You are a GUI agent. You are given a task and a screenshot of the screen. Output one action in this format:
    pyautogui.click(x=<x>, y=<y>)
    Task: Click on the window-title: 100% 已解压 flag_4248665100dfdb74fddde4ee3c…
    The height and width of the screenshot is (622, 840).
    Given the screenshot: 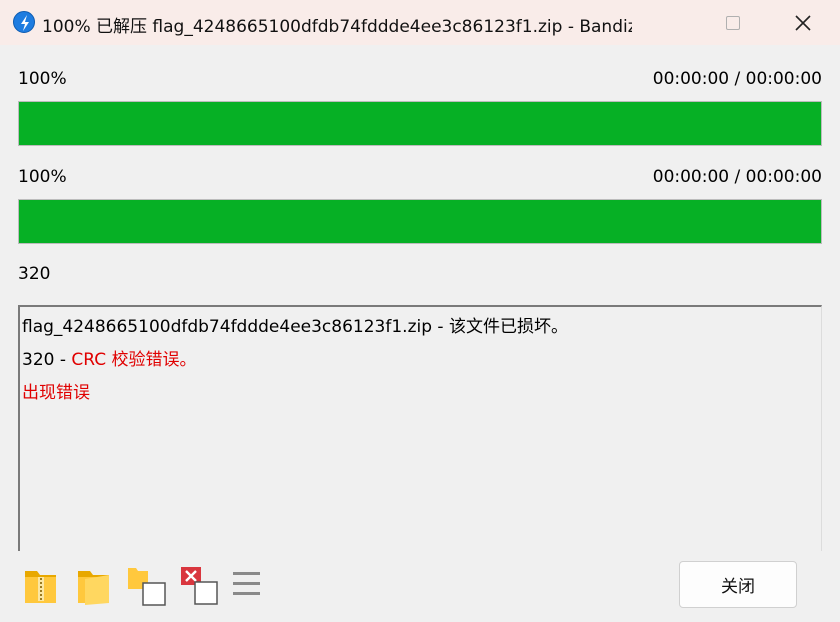 What is the action you would take?
    pyautogui.click(x=337, y=27)
    